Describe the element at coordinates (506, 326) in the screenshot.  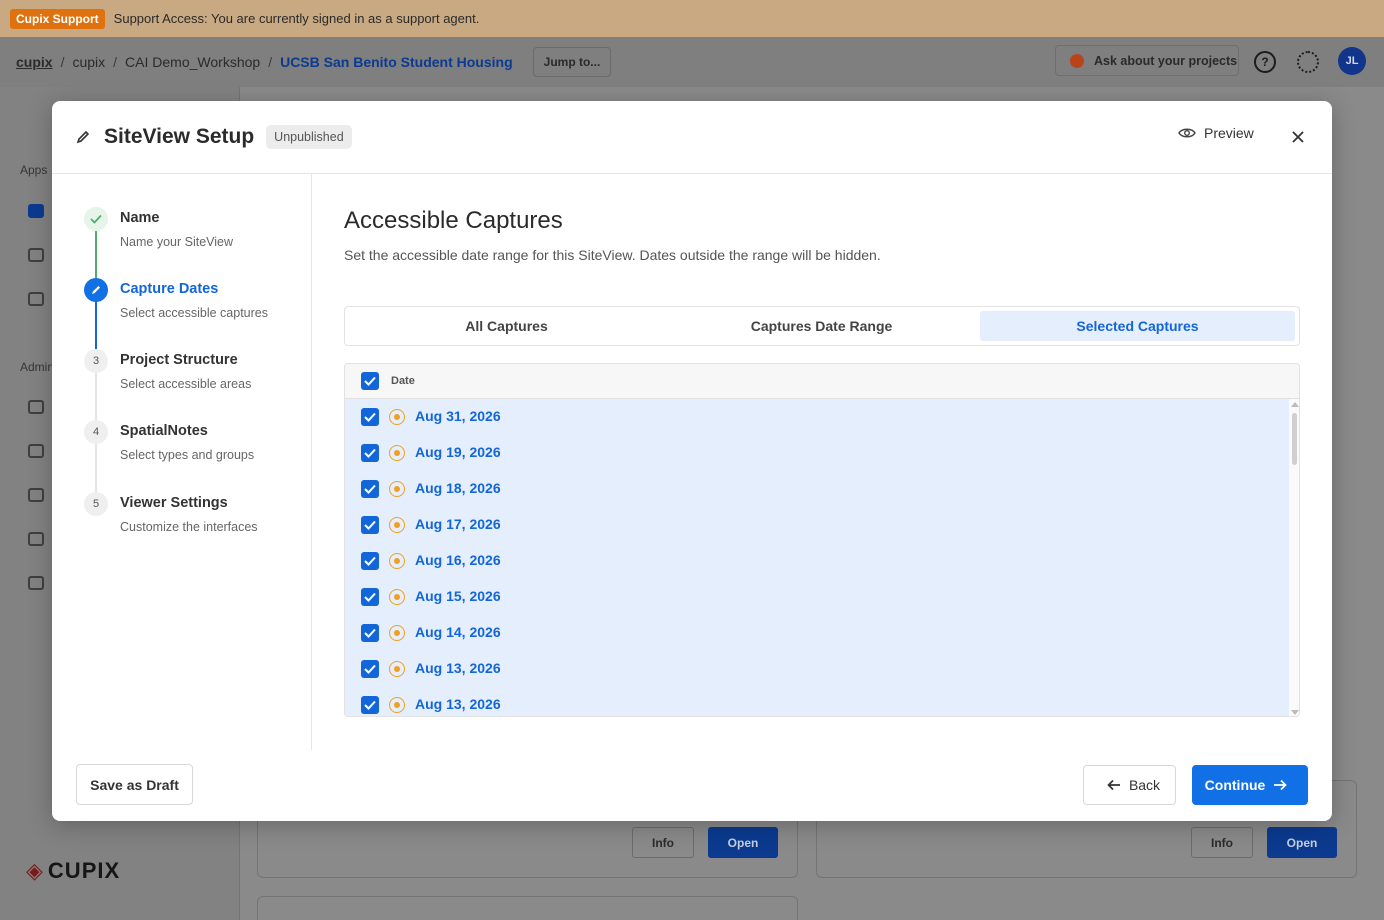
I see `tab-all-captures: All Captures` at that location.